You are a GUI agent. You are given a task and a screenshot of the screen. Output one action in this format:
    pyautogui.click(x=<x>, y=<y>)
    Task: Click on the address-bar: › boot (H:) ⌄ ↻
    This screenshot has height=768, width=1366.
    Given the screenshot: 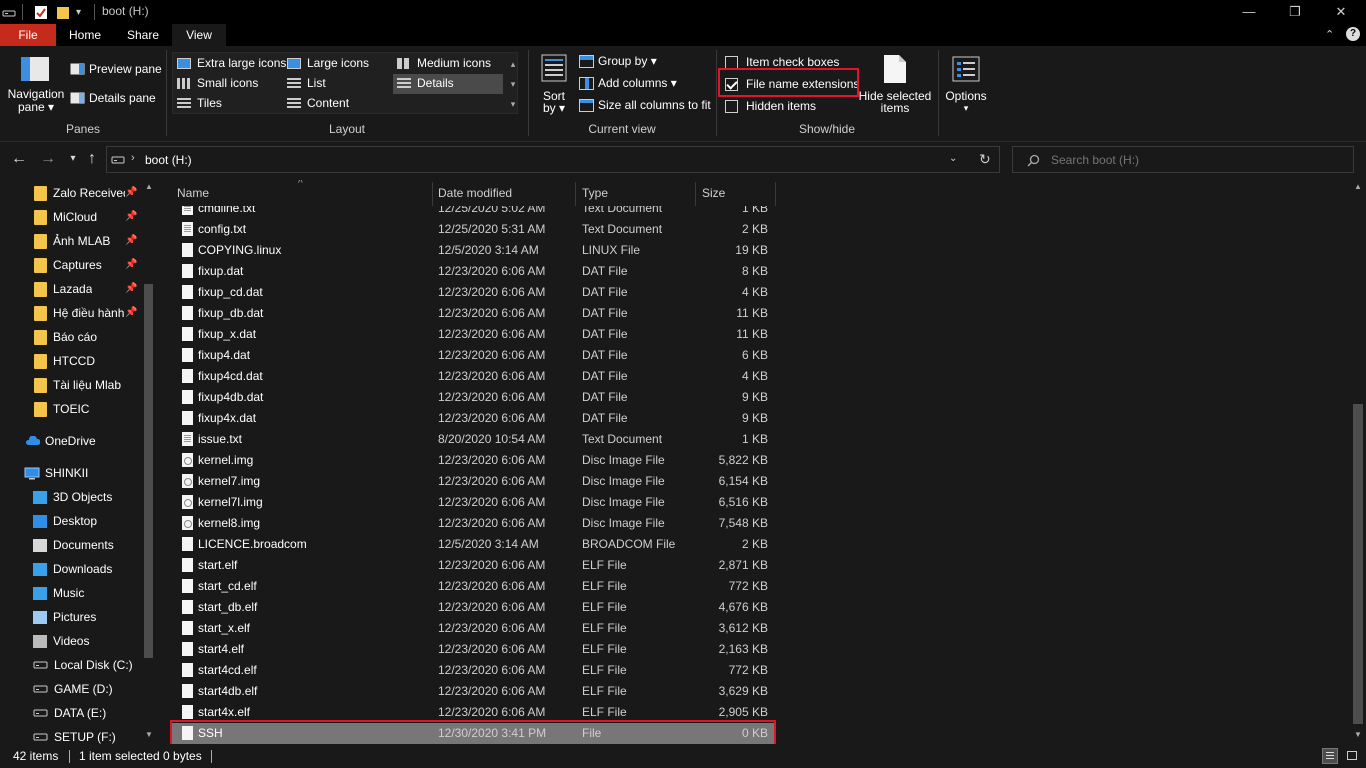 What is the action you would take?
    pyautogui.click(x=553, y=159)
    